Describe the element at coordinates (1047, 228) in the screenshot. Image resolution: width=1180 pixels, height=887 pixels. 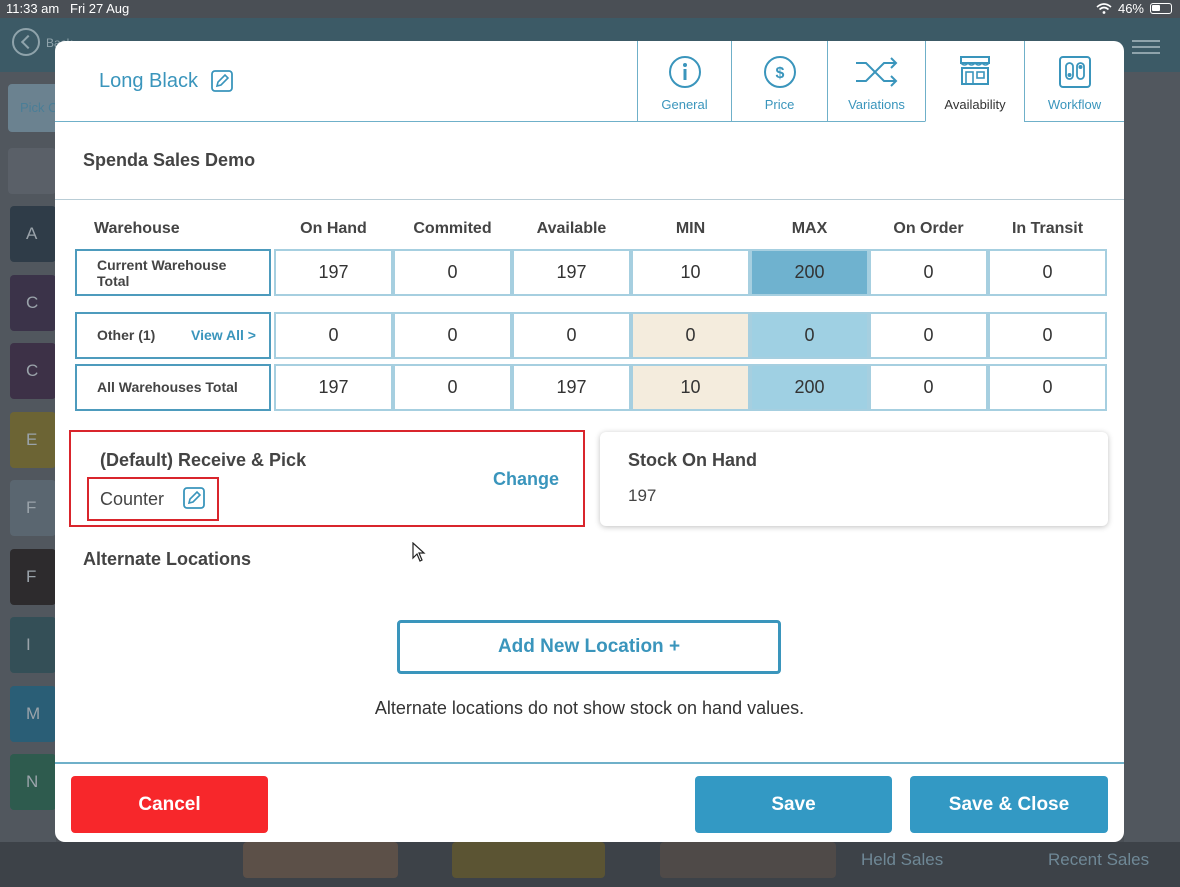
I see `column-header: In Transit` at that location.